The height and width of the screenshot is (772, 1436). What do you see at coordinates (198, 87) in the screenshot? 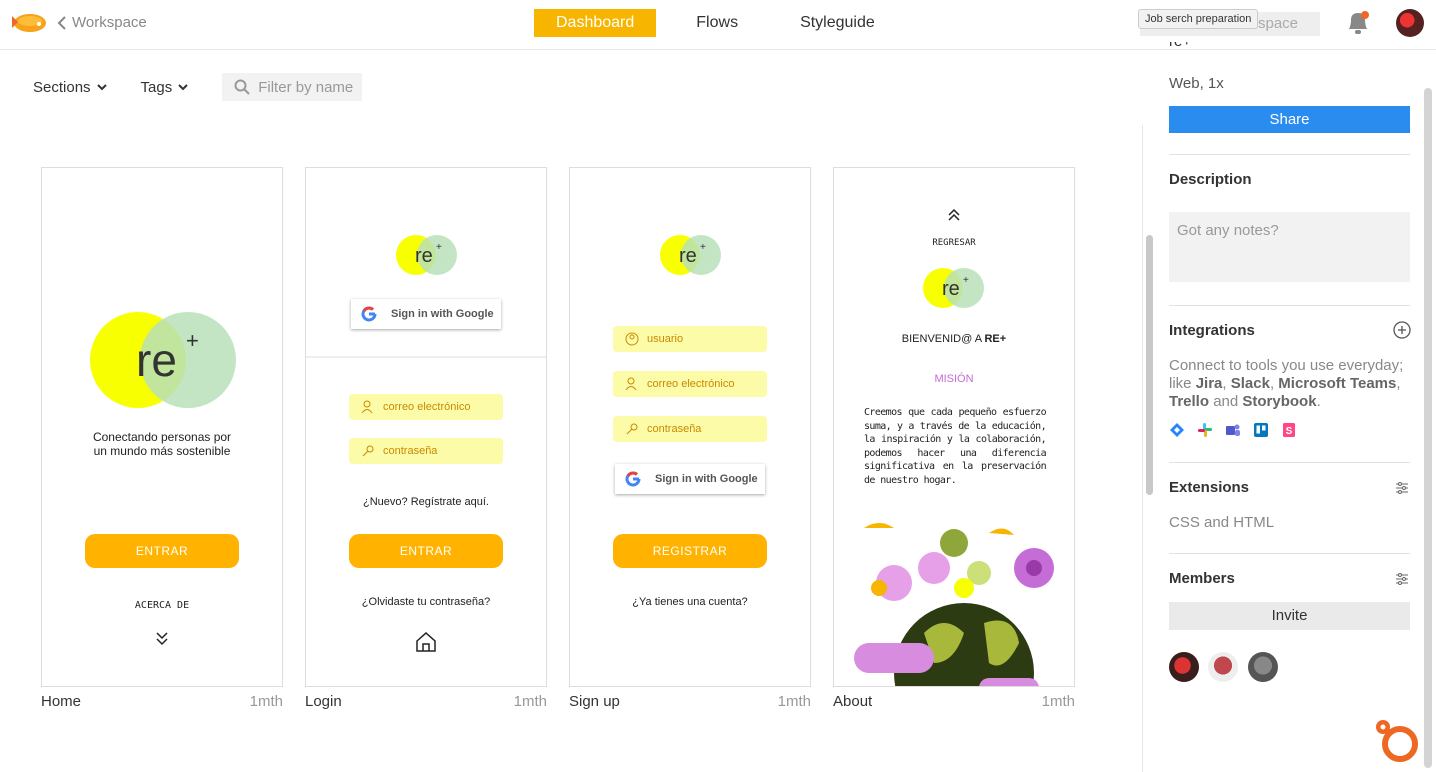
I see `filter-bar: Sections Tags Filter by name` at bounding box center [198, 87].